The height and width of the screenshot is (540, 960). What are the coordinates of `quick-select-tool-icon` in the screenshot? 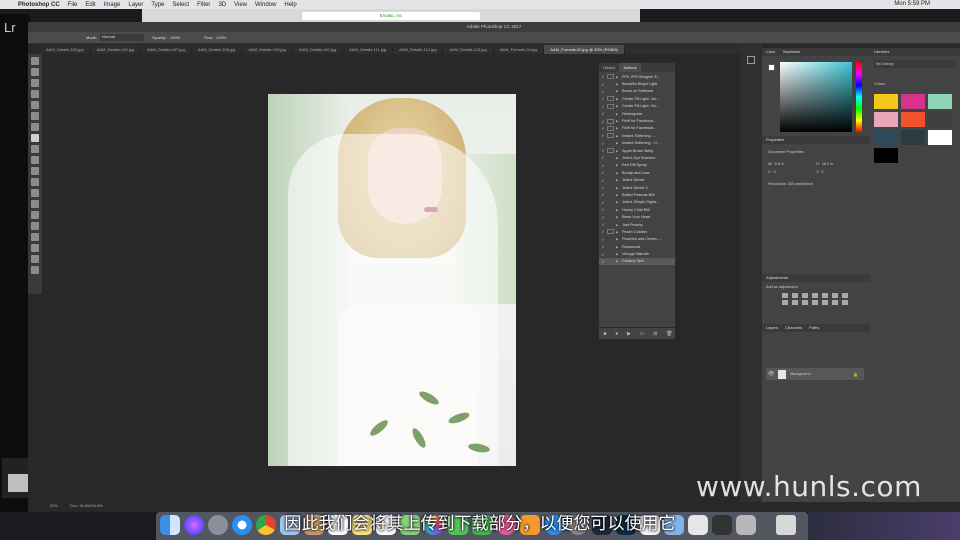 It's located at (35, 94).